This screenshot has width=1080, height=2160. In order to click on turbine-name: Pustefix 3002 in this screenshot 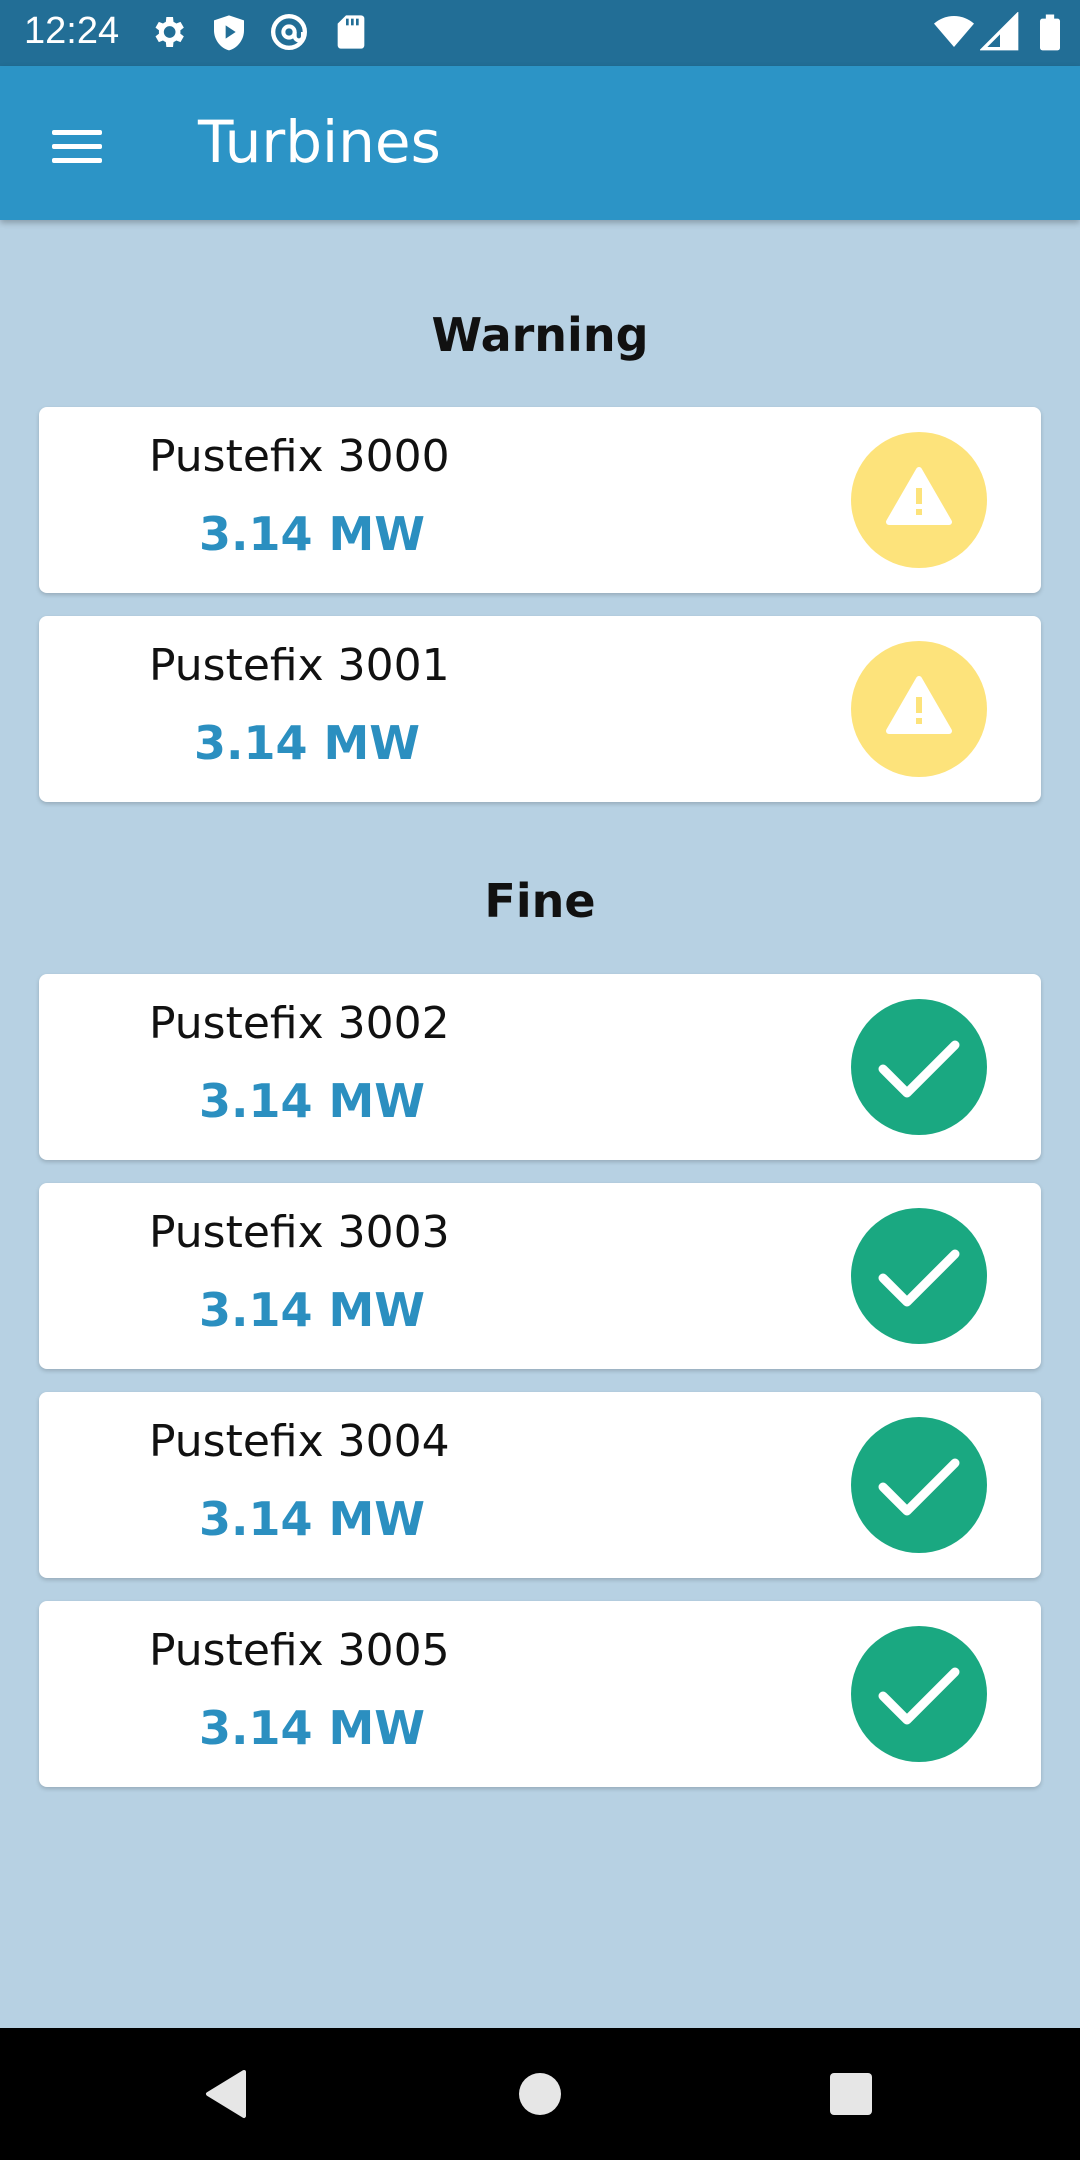, I will do `click(299, 1023)`.